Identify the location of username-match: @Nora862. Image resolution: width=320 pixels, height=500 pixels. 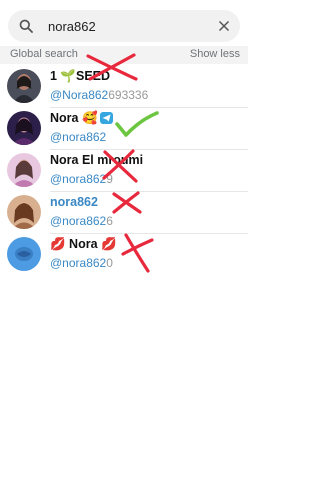
(79, 95).